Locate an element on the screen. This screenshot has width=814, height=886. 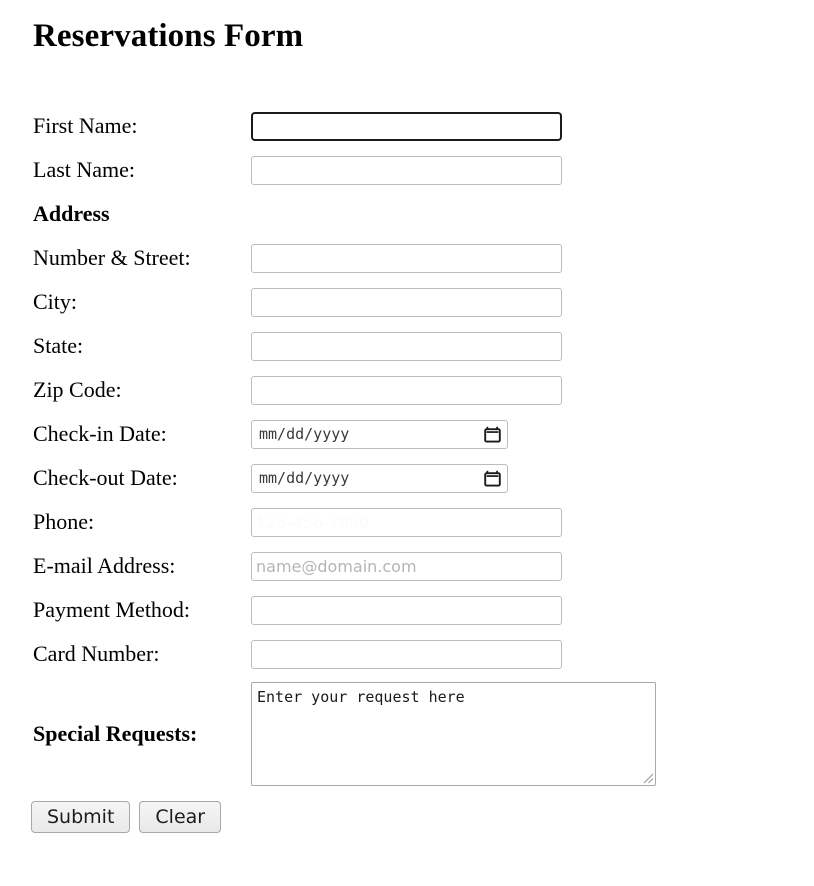
label-zip-code: Zip Code: is located at coordinates (77, 389).